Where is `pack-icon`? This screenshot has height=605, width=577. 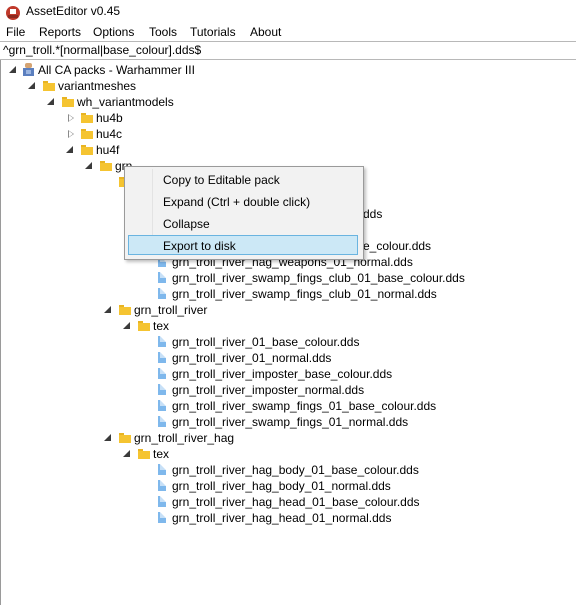
pack-icon is located at coordinates (28, 69).